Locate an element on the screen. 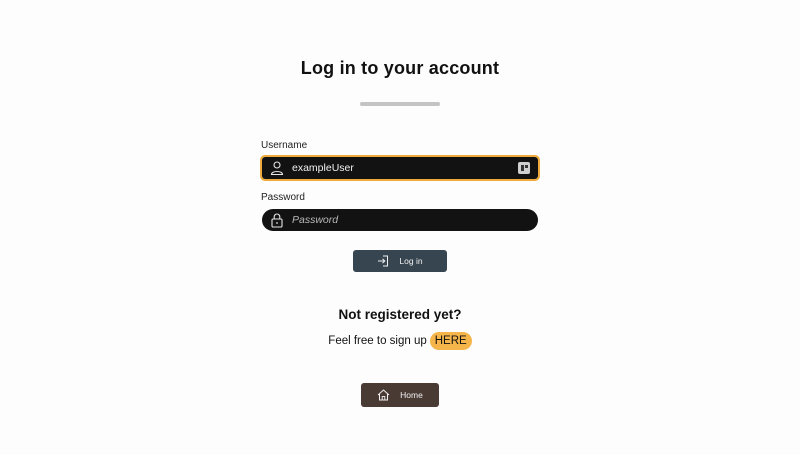  lock-icon is located at coordinates (277, 220).